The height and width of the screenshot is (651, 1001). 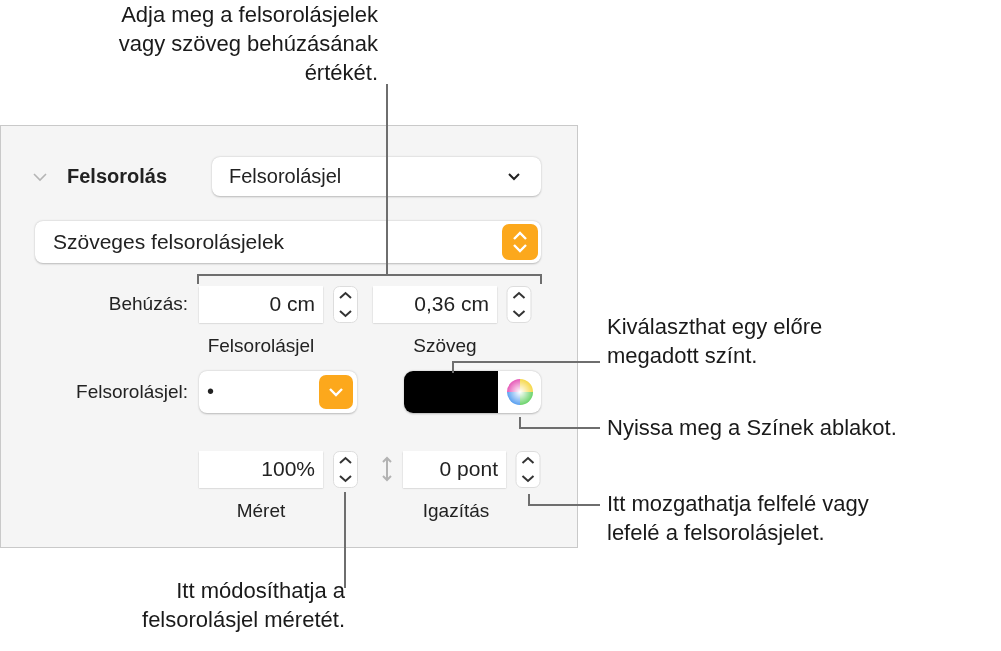 I want to click on alignment-field: 0 pont, so click(x=454, y=469).